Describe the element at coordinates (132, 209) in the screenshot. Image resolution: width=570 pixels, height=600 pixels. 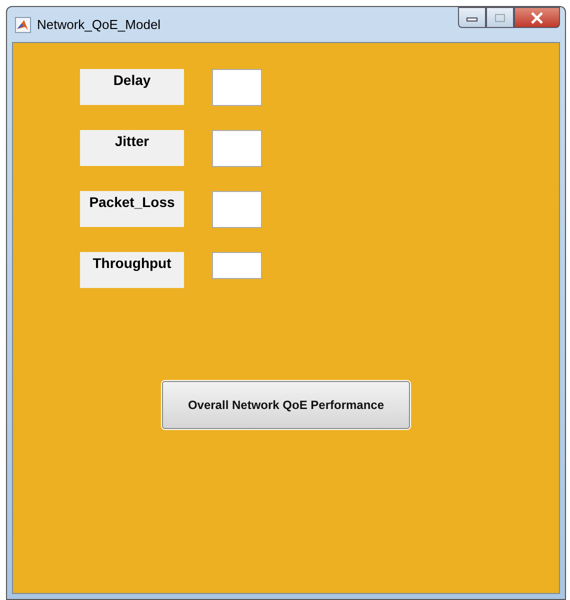
I see `field-label: Packet_Loss` at that location.